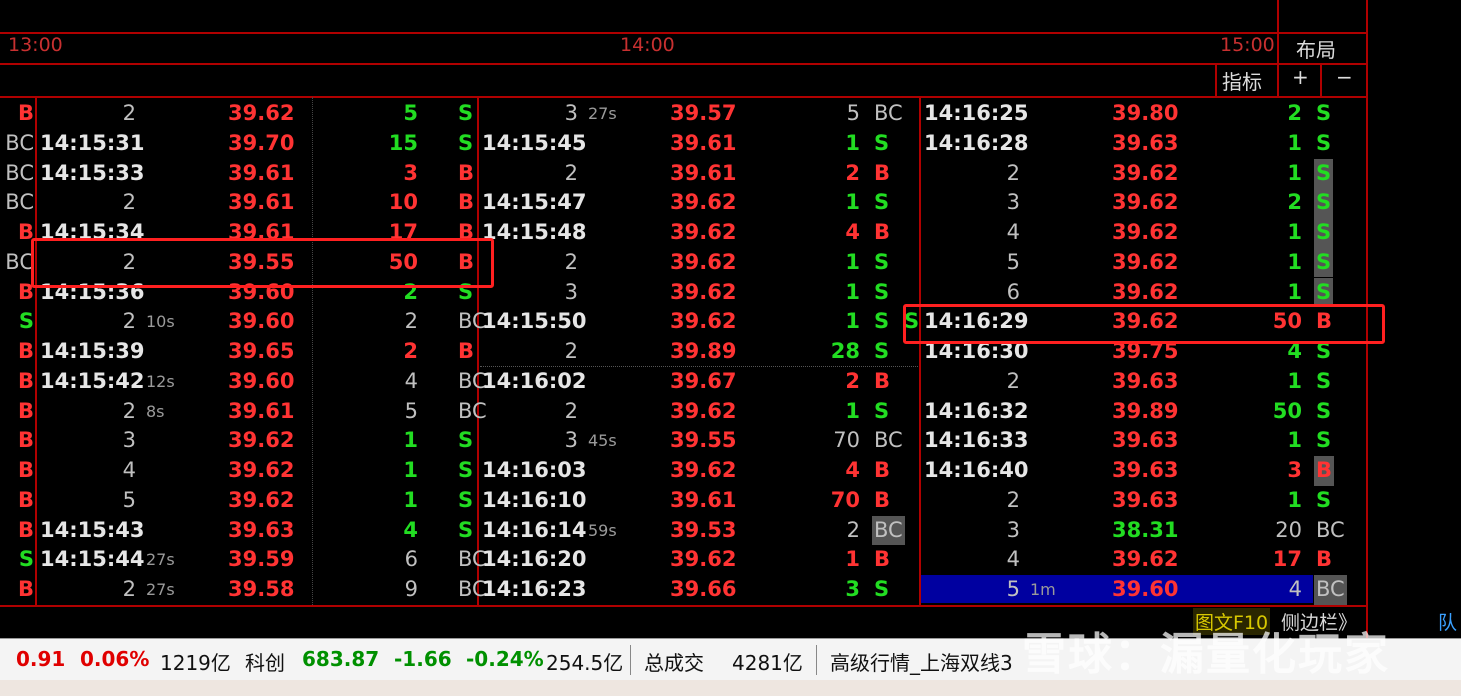 This screenshot has height=696, width=1461. I want to click on axis-label-1400: 14:00, so click(647, 45).